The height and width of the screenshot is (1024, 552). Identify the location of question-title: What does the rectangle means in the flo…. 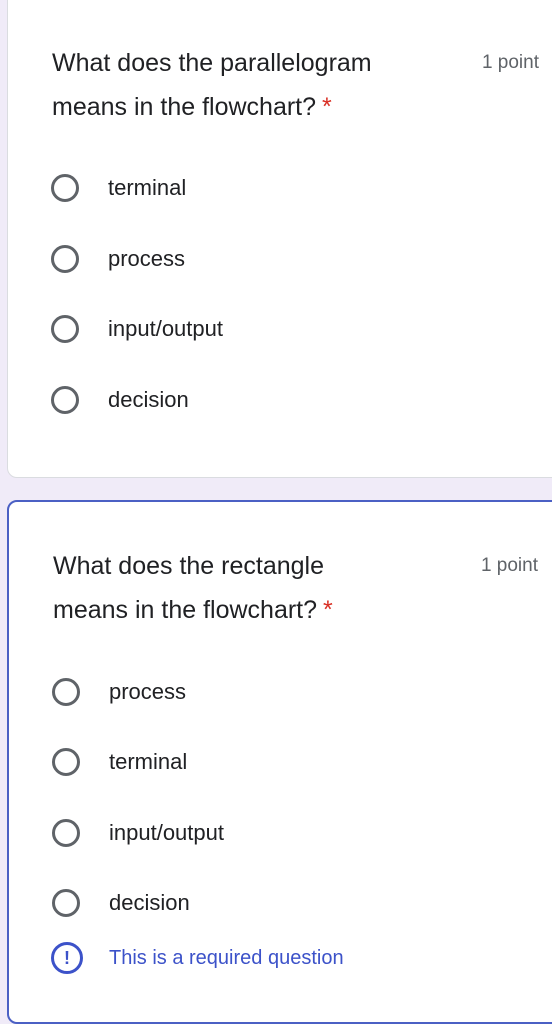
(243, 588).